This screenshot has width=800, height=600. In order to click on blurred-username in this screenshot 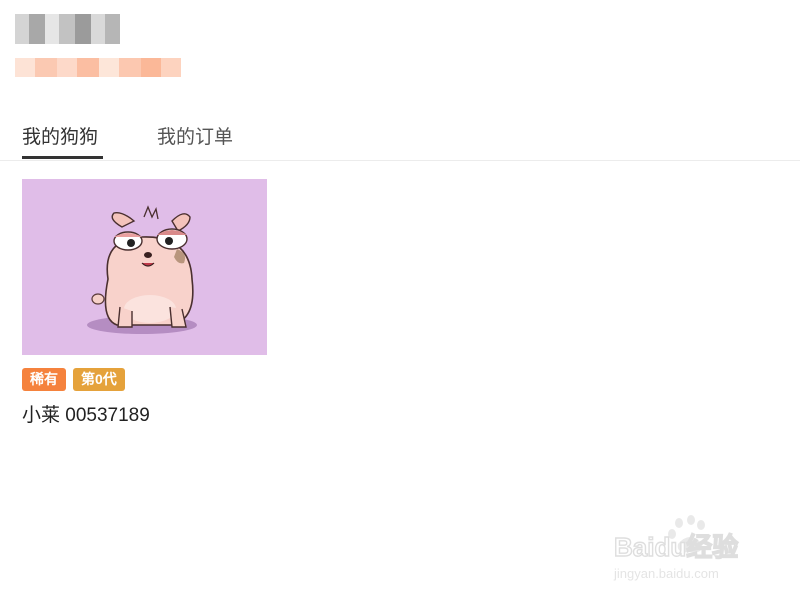, I will do `click(67, 29)`.